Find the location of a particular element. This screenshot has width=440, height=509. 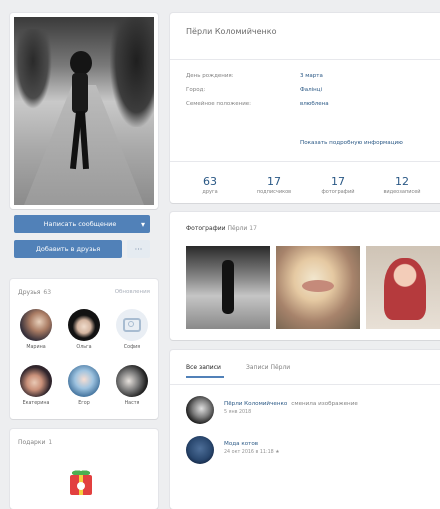

friend-item: София is located at coordinates (132, 329).